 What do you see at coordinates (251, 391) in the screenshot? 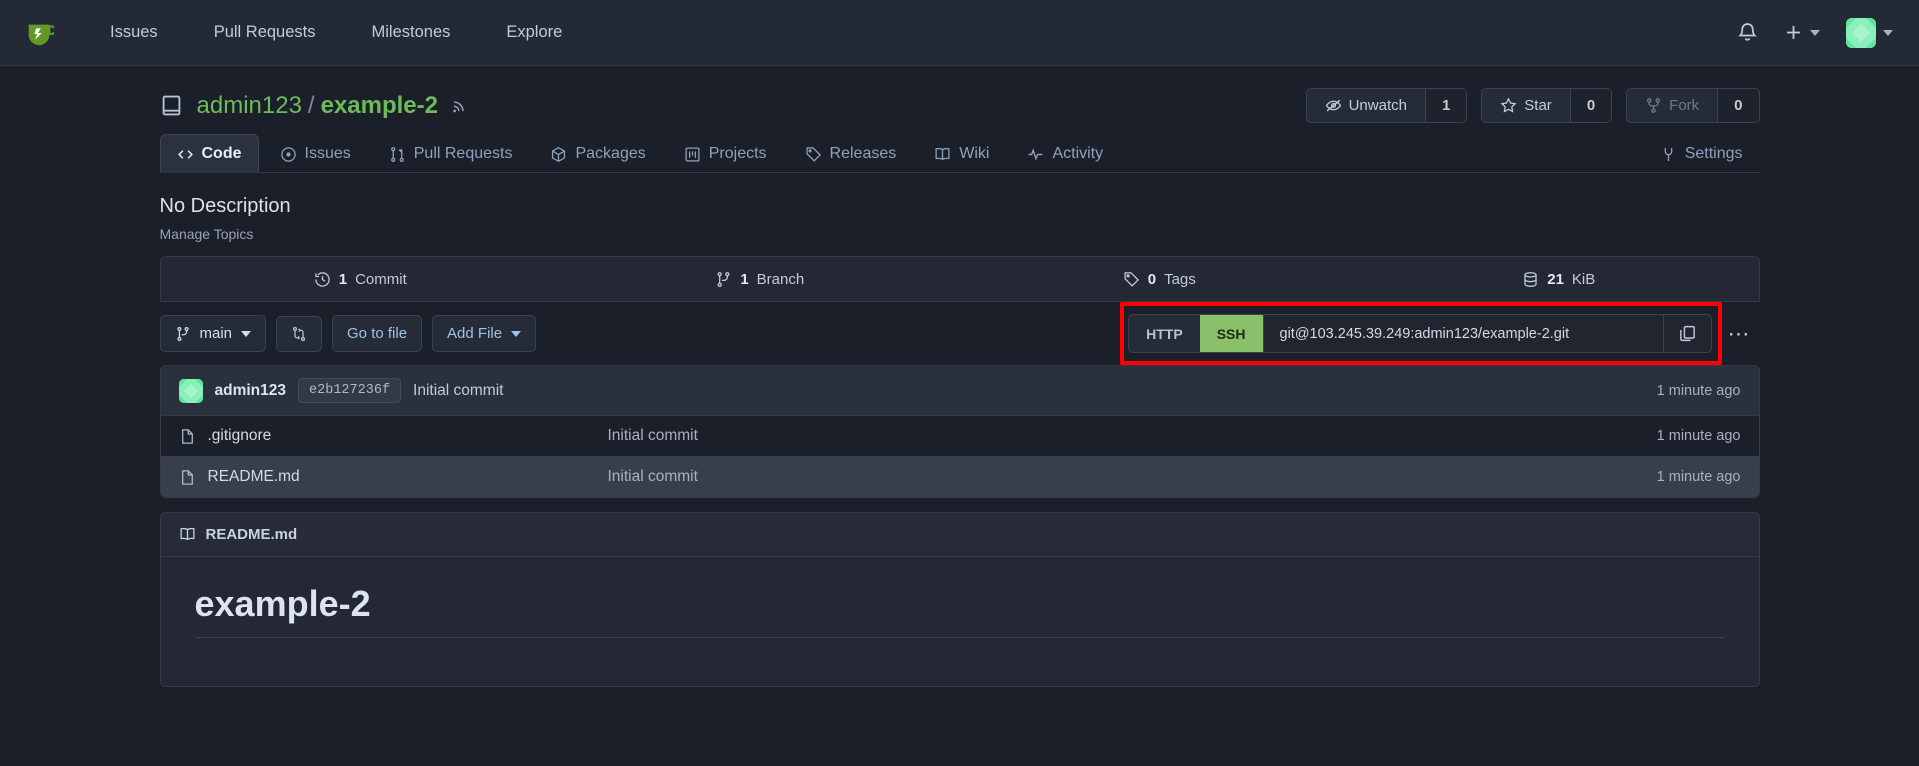
I see `commit-author-link: admin123` at bounding box center [251, 391].